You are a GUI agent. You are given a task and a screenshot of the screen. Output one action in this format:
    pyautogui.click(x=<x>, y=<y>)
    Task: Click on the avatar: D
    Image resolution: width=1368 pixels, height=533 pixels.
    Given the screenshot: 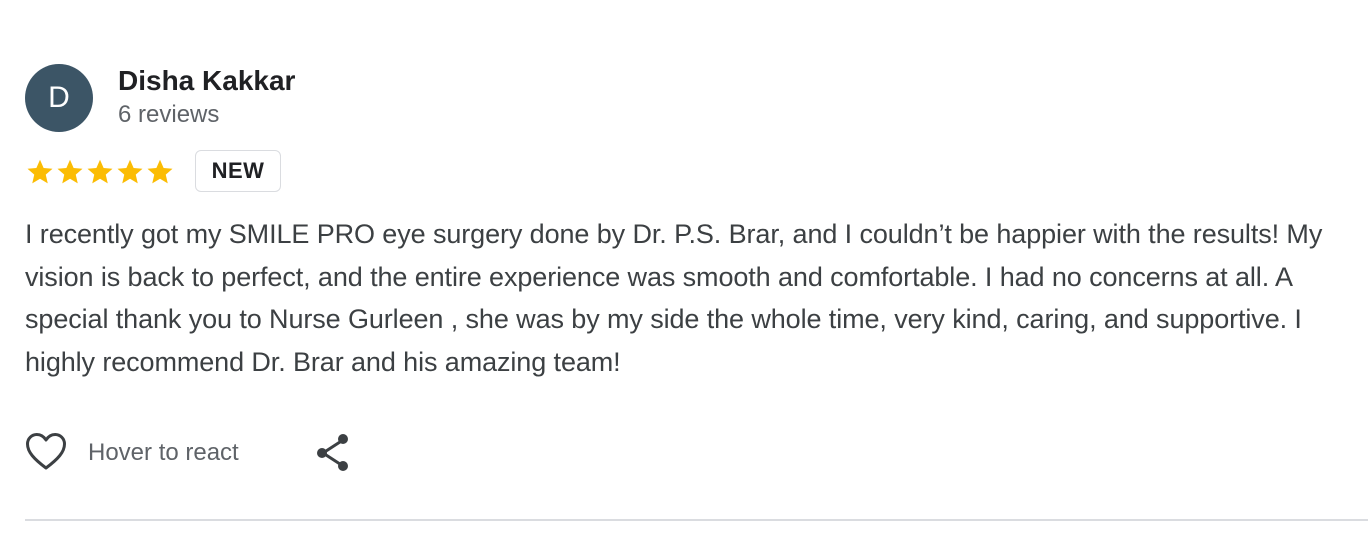 What is the action you would take?
    pyautogui.click(x=59, y=98)
    